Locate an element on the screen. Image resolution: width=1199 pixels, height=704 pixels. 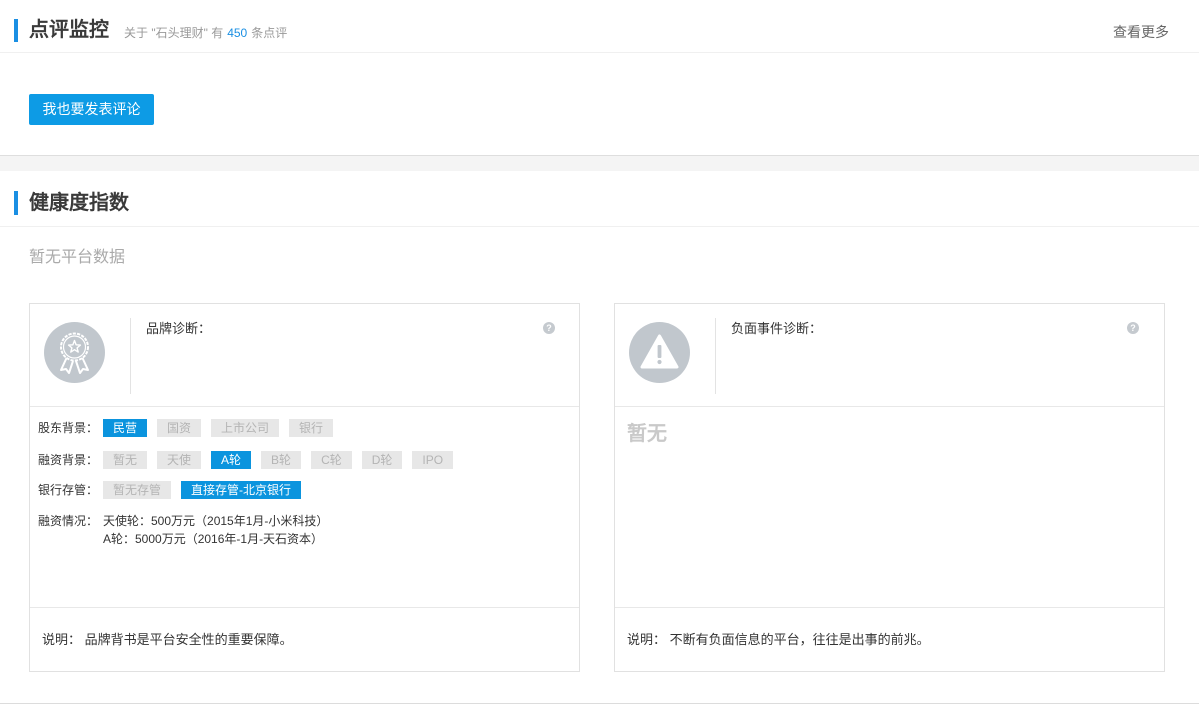
view-more-link: 查看更多 is located at coordinates (1141, 32).